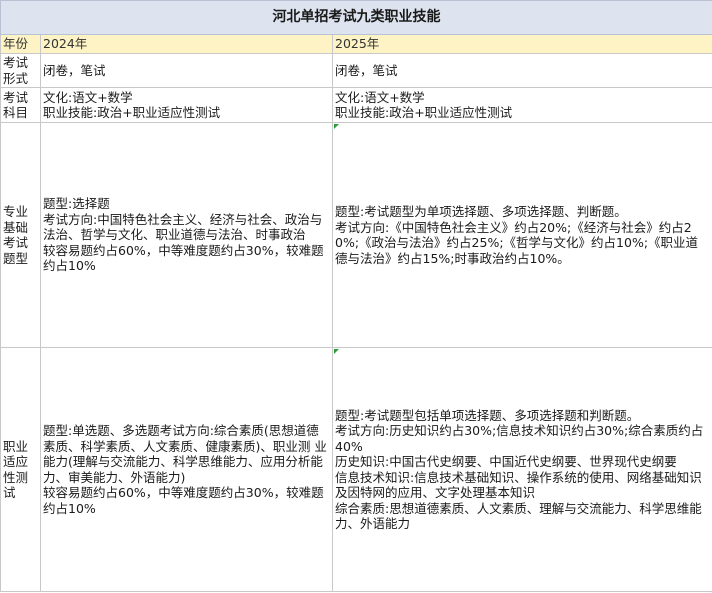 The width and height of the screenshot is (712, 593). Describe the element at coordinates (186, 44) in the screenshot. I see `header-2024: 2024年` at that location.